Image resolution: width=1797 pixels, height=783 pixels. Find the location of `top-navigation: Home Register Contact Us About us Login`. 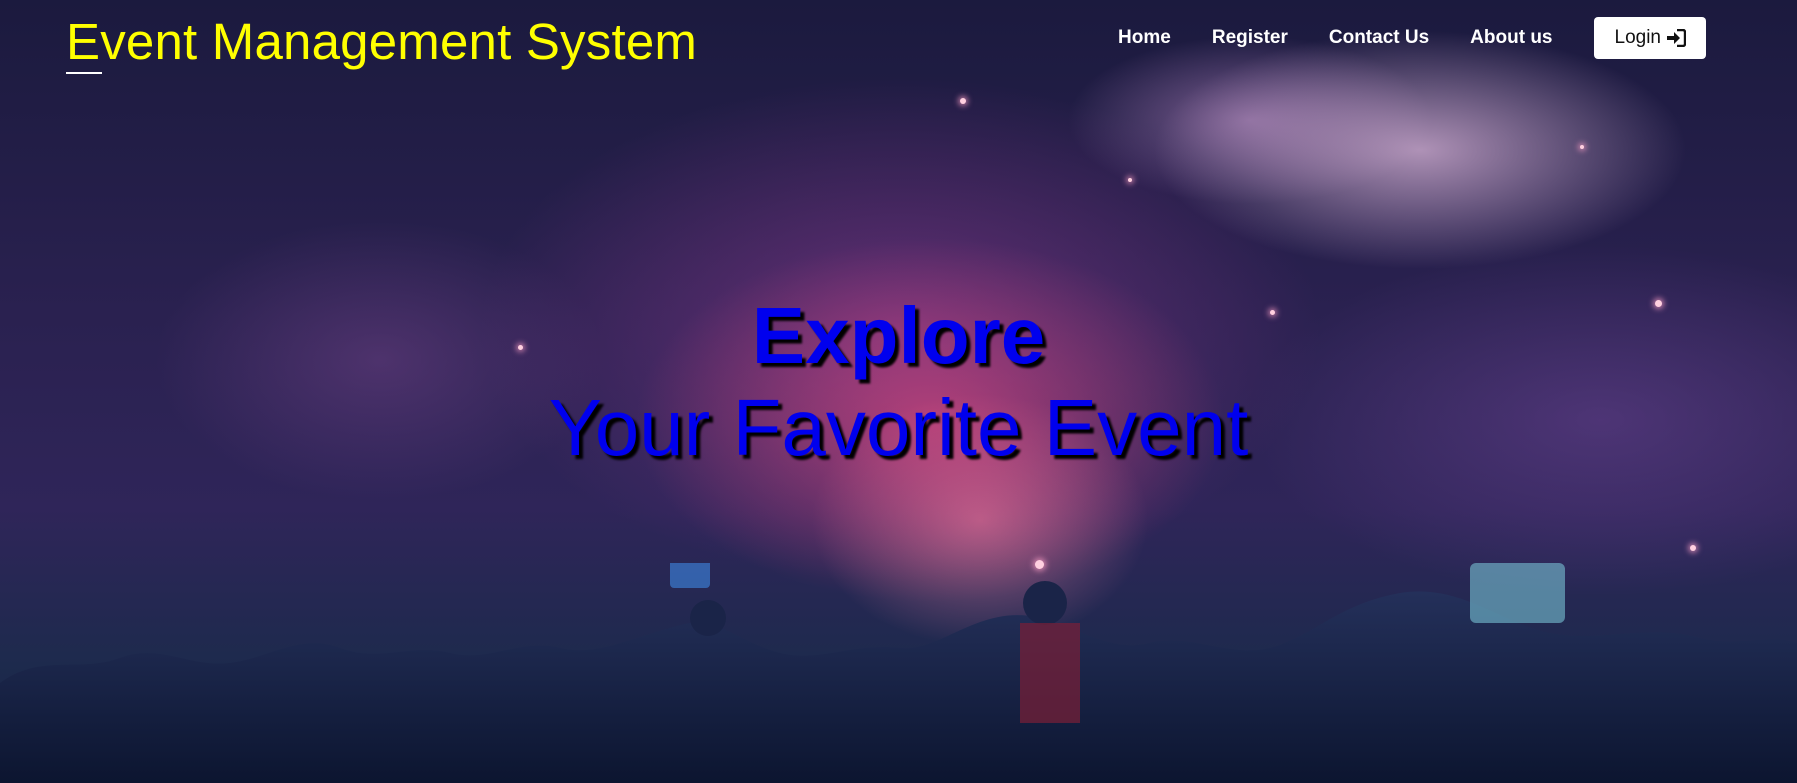

top-navigation: Home Register Contact Us About us Login is located at coordinates (1412, 38).